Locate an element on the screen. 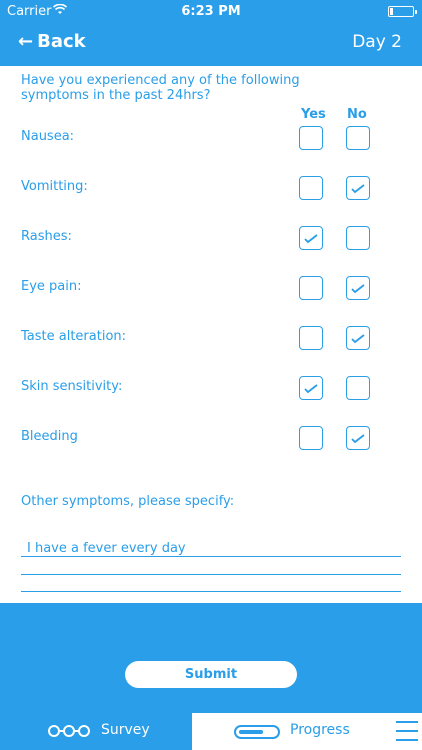 This screenshot has width=422, height=750. symptom-label: Nausea: is located at coordinates (48, 136).